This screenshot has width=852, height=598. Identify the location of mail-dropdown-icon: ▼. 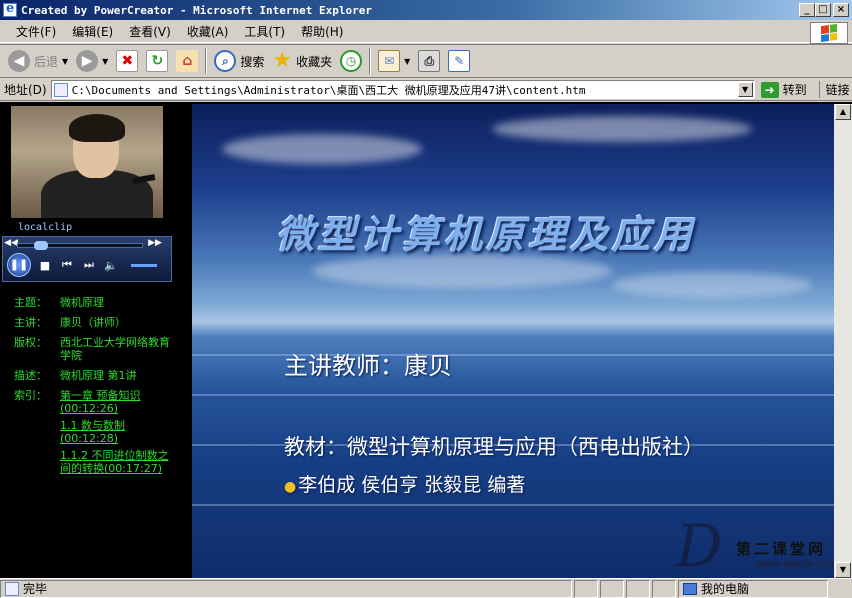
(407, 61).